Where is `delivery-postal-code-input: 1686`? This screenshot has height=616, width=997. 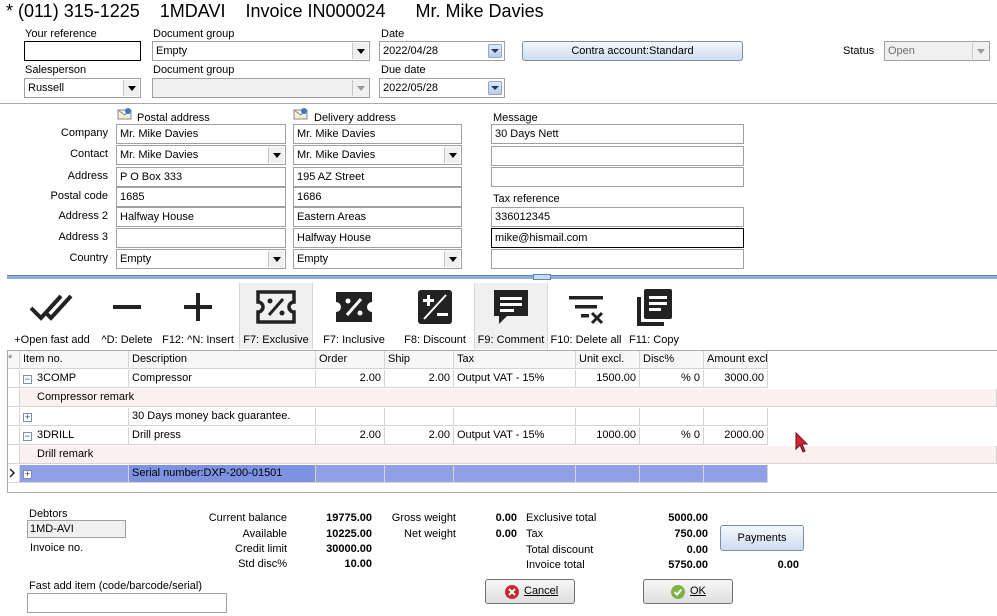
delivery-postal-code-input: 1686 is located at coordinates (377, 197).